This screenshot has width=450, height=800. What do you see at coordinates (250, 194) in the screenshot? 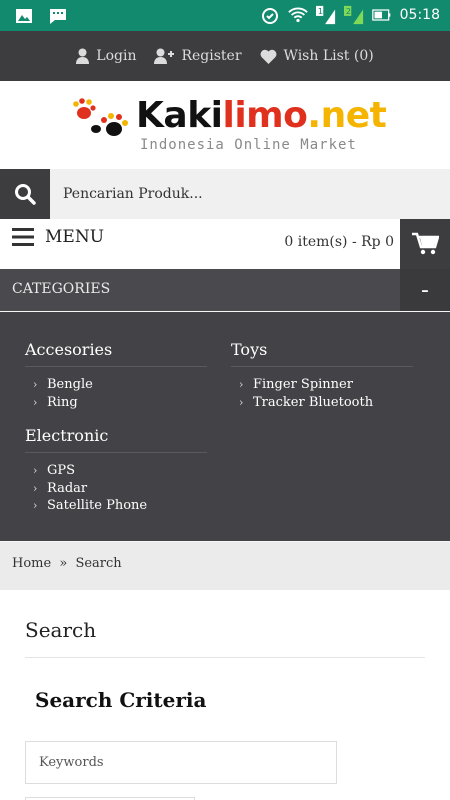
I see `search-input` at bounding box center [250, 194].